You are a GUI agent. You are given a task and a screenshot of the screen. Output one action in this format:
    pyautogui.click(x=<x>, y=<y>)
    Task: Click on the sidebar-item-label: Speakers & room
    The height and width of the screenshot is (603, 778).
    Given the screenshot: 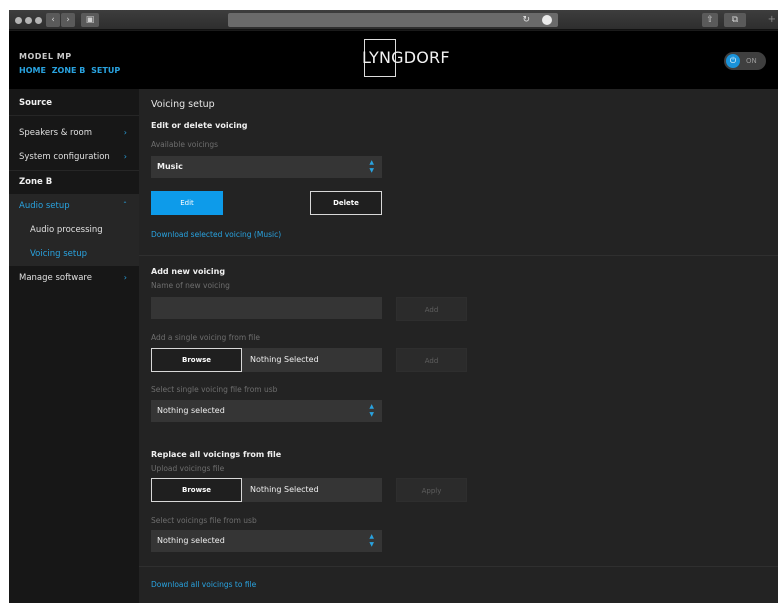 What is the action you would take?
    pyautogui.click(x=56, y=133)
    